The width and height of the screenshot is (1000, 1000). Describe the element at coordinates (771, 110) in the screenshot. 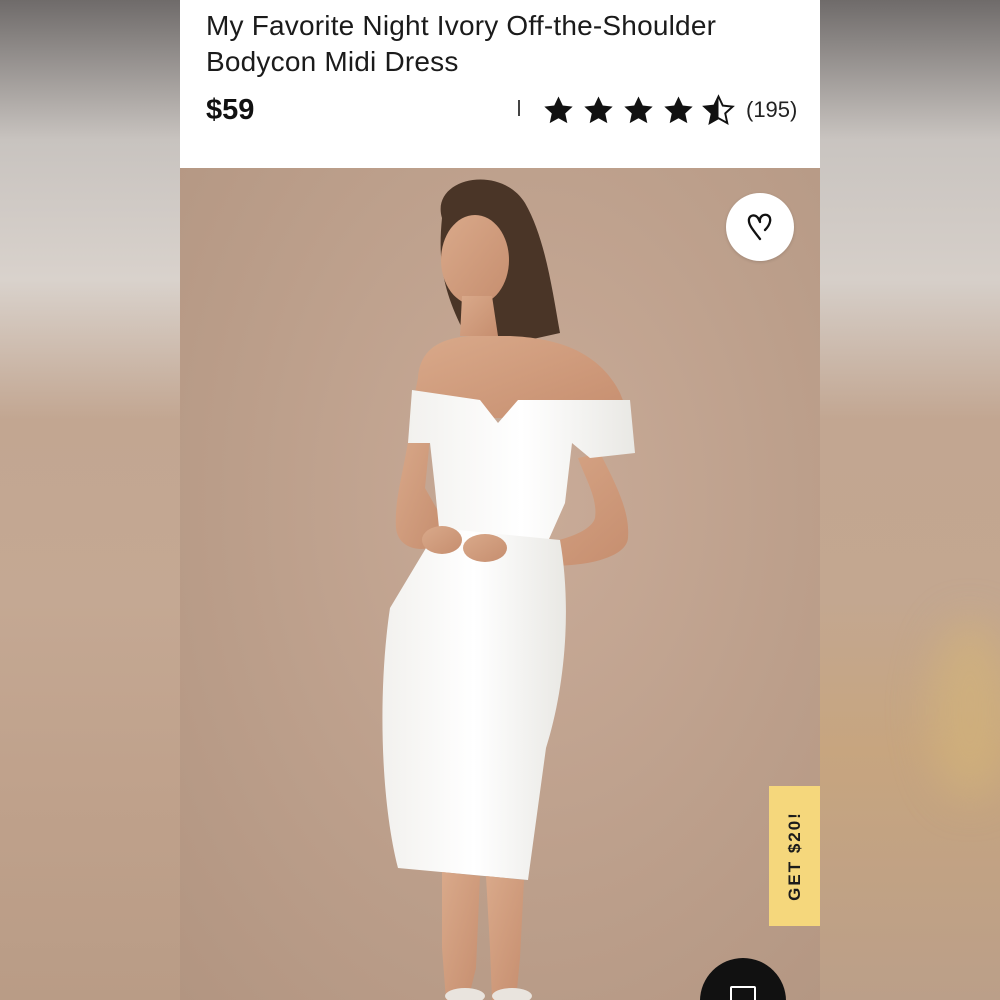

I see `review-count: (195)` at that location.